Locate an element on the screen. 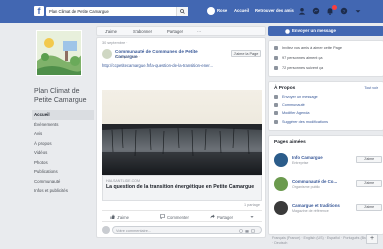 Image resolution: width=383 pixels, height=249 pixels. friend-requests-icon is located at coordinates (302, 11).